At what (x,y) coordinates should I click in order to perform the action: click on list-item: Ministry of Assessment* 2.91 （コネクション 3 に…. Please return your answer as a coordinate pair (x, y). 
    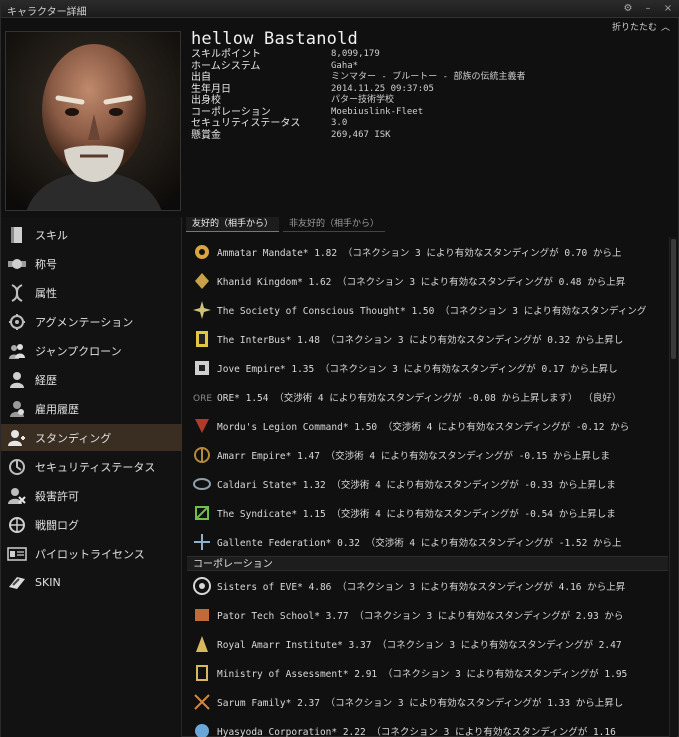
    Looking at the image, I should click on (427, 672).